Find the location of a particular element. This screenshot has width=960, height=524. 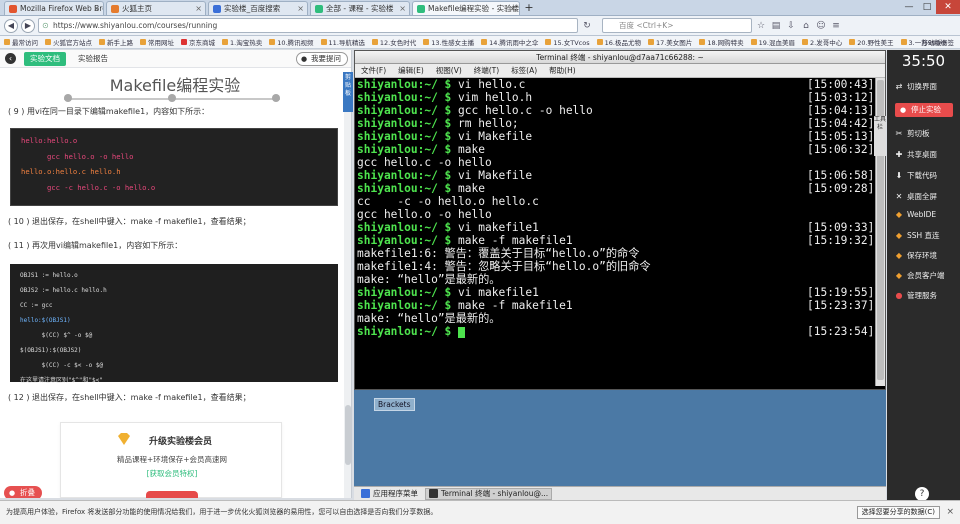

menu-help: 帮助(H) is located at coordinates (562, 70).